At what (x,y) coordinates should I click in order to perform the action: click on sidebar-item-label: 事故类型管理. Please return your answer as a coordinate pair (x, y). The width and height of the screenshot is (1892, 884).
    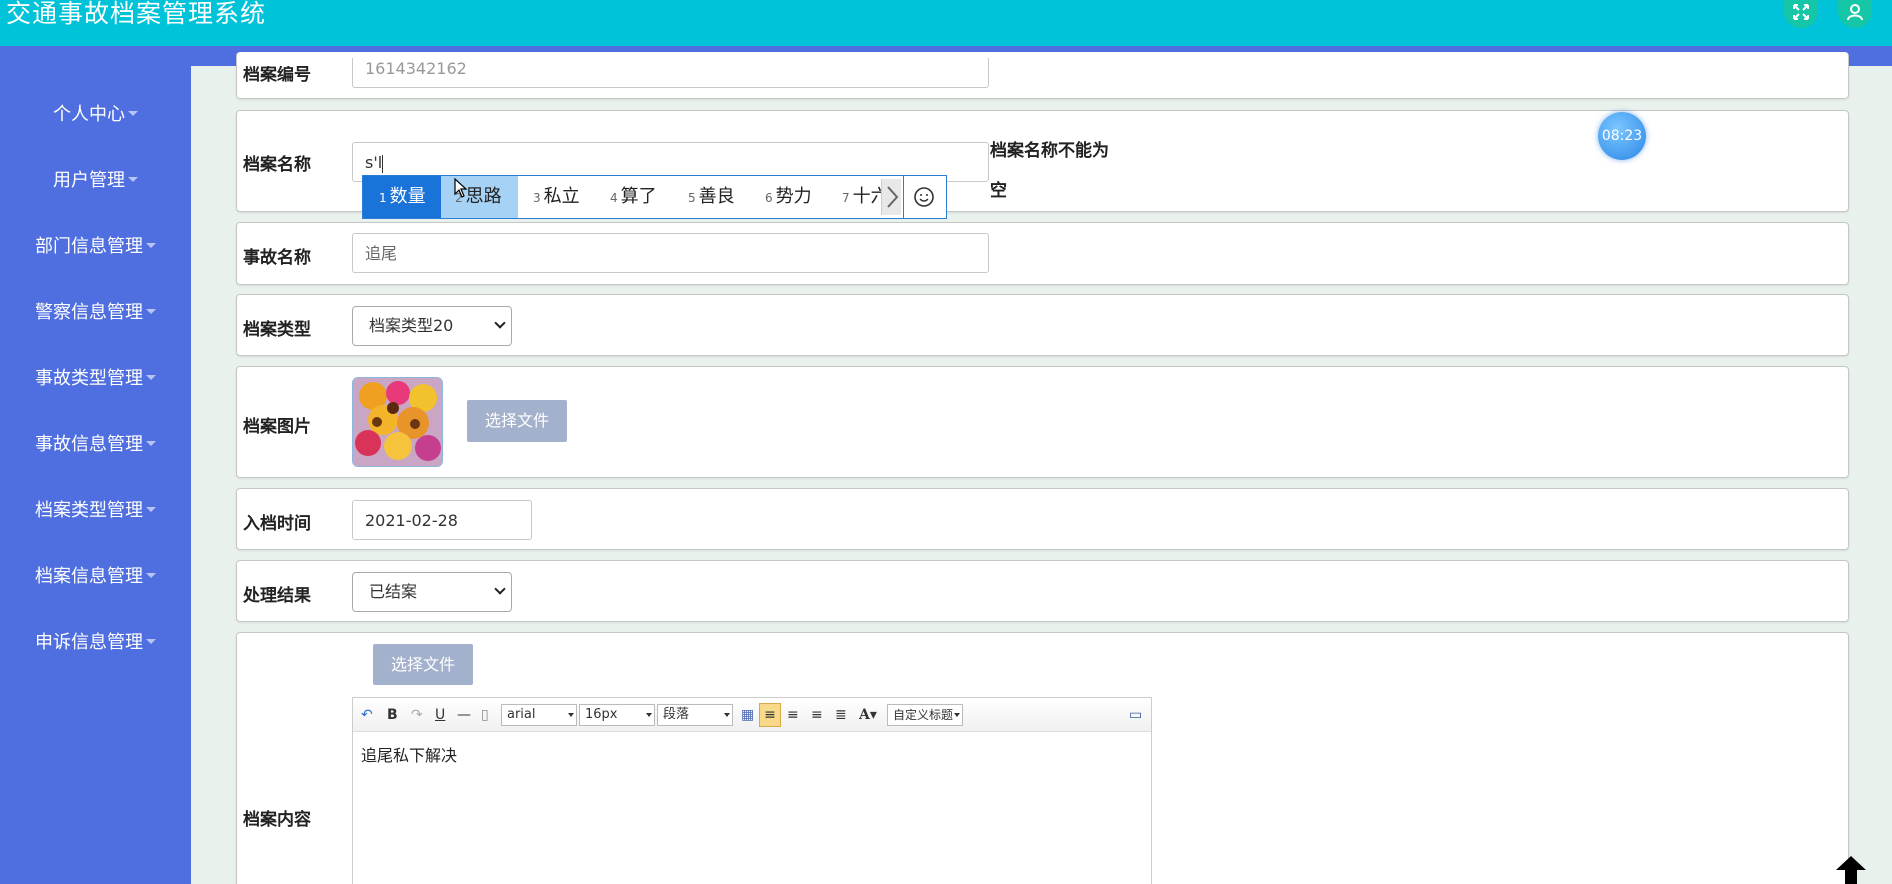
    Looking at the image, I should click on (89, 378).